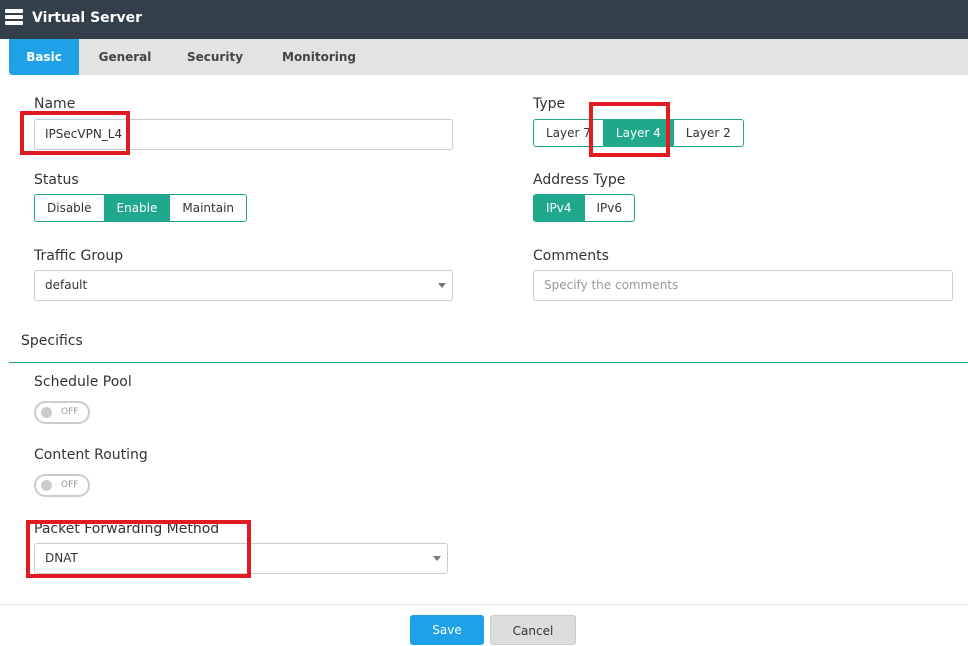  I want to click on schedule-pool-toggle: OFF, so click(62, 412).